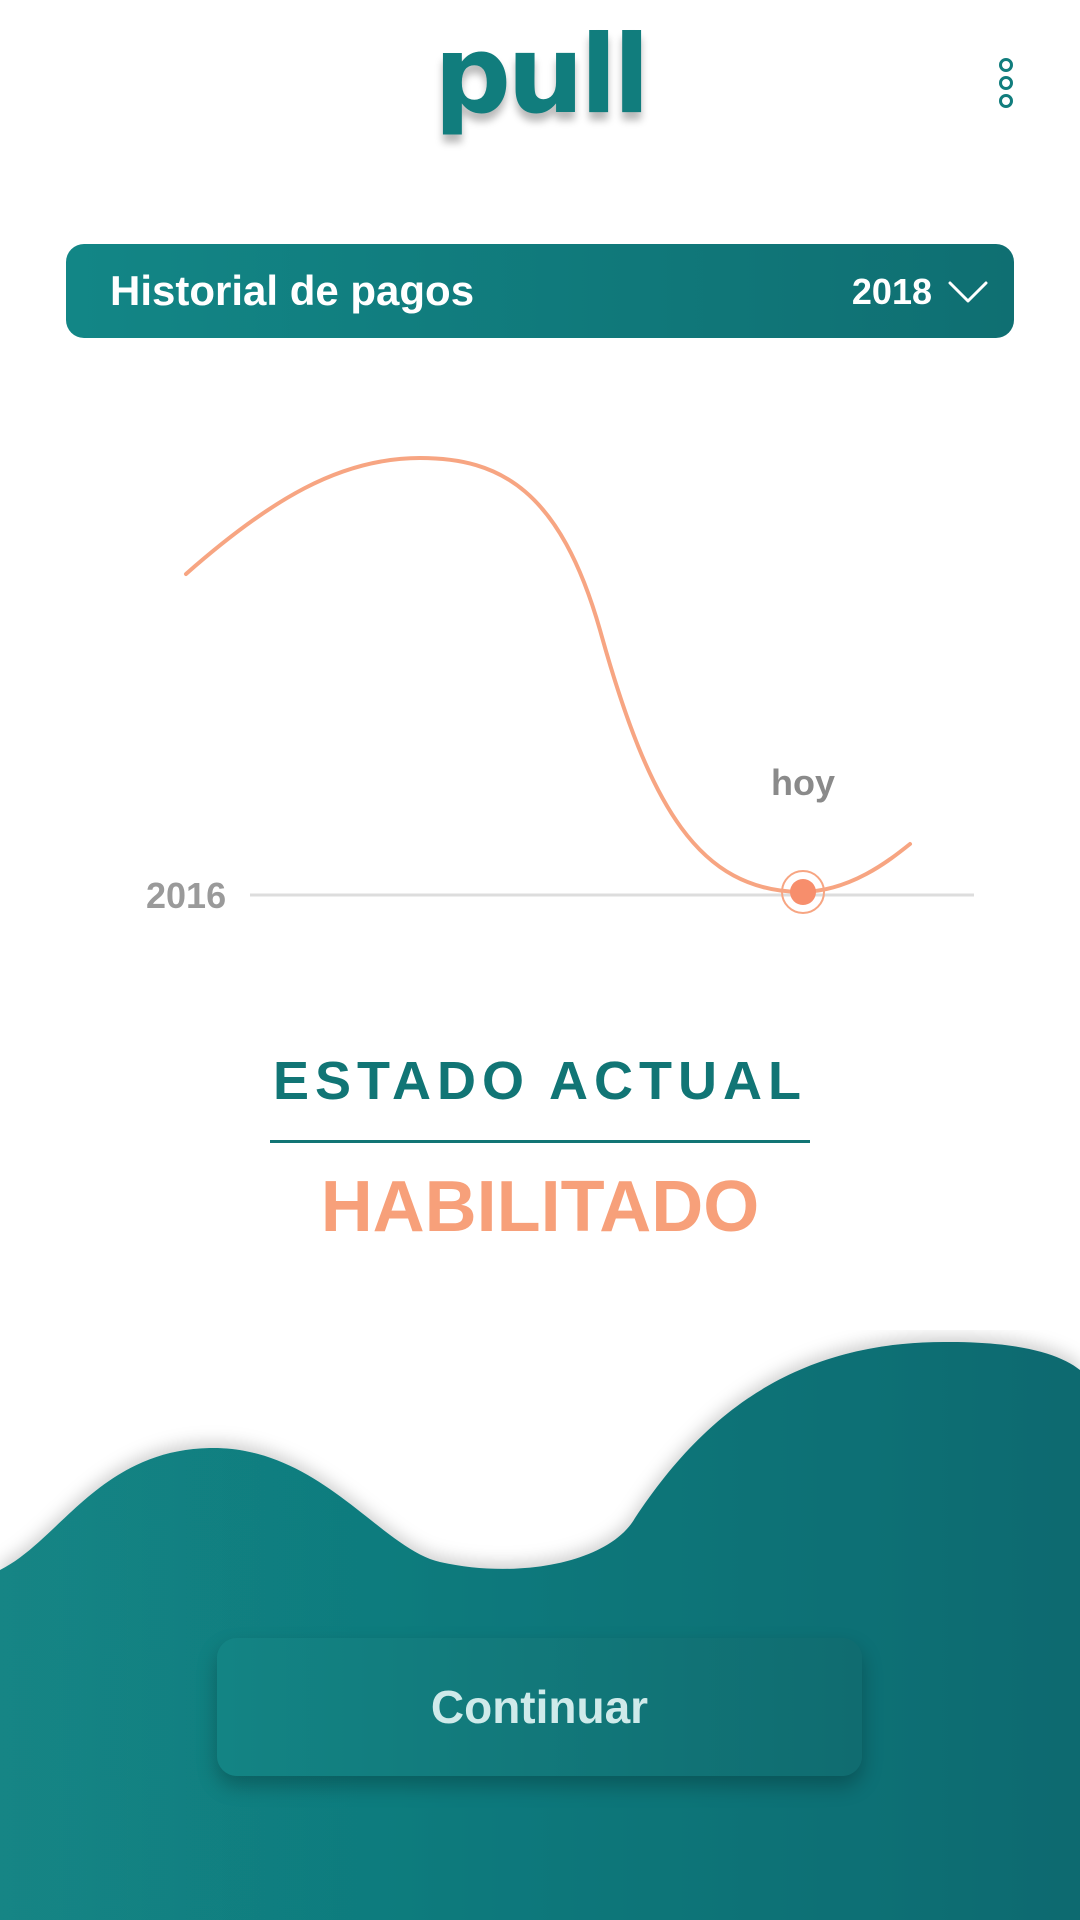 The width and height of the screenshot is (1080, 1920). I want to click on app-header: pull, so click(540, 85).